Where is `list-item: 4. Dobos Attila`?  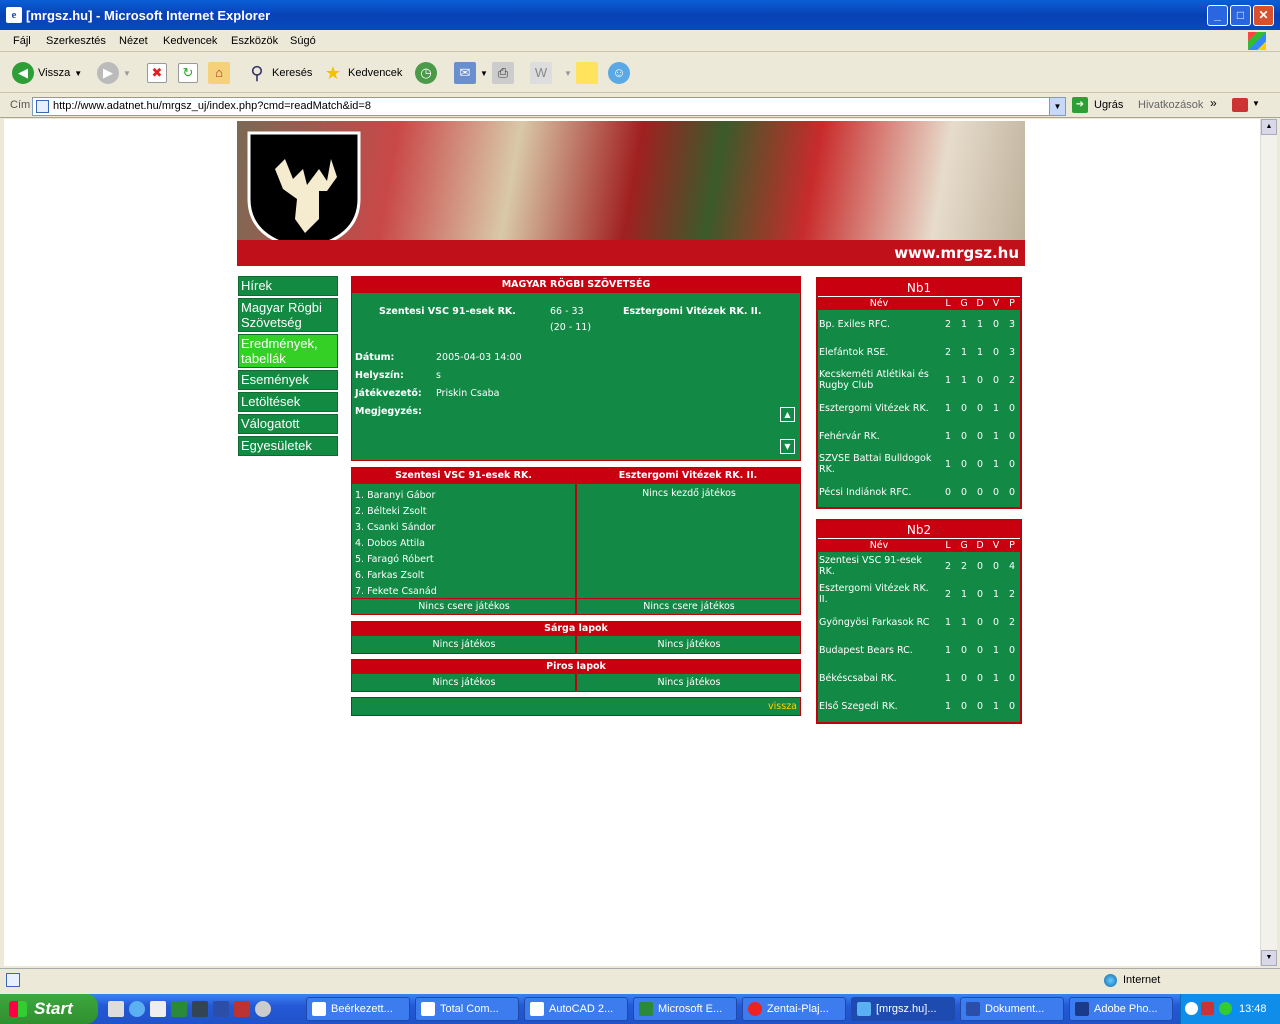
list-item: 4. Dobos Attila is located at coordinates (390, 543).